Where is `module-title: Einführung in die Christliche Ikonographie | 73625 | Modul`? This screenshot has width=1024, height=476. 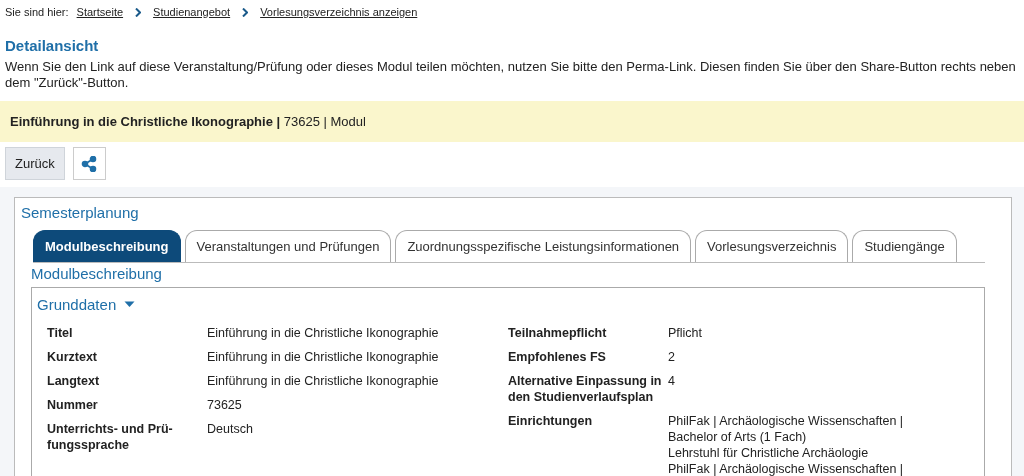
module-title: Einführung in die Christliche Ikonographie | 73625 | Modul is located at coordinates (188, 121).